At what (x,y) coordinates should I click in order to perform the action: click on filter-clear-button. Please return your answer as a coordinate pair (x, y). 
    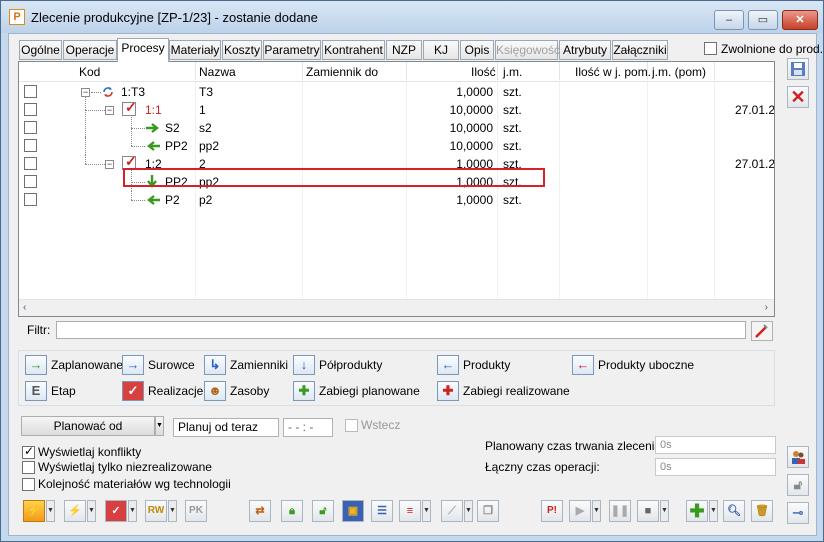
    Looking at the image, I should click on (762, 331).